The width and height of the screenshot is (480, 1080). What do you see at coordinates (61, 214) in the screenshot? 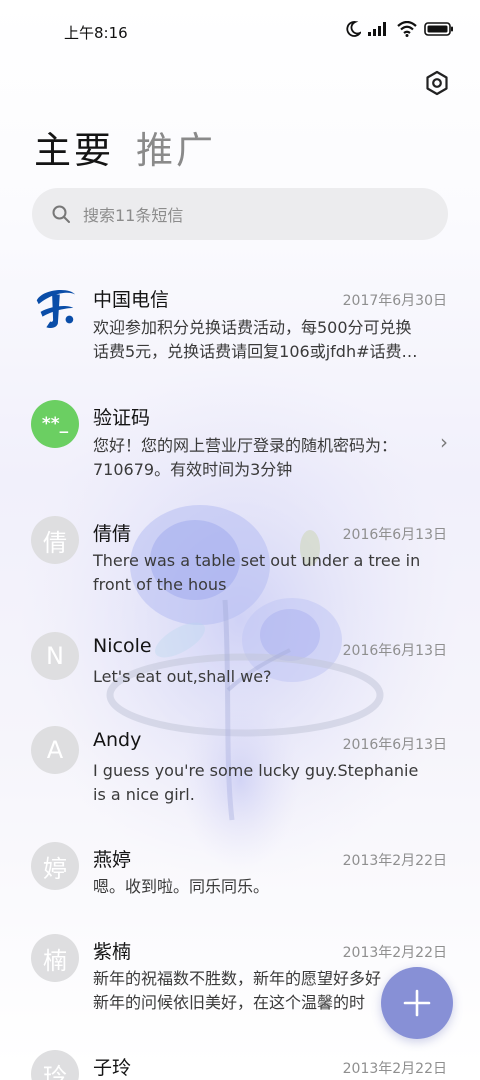
I see `search-icon` at bounding box center [61, 214].